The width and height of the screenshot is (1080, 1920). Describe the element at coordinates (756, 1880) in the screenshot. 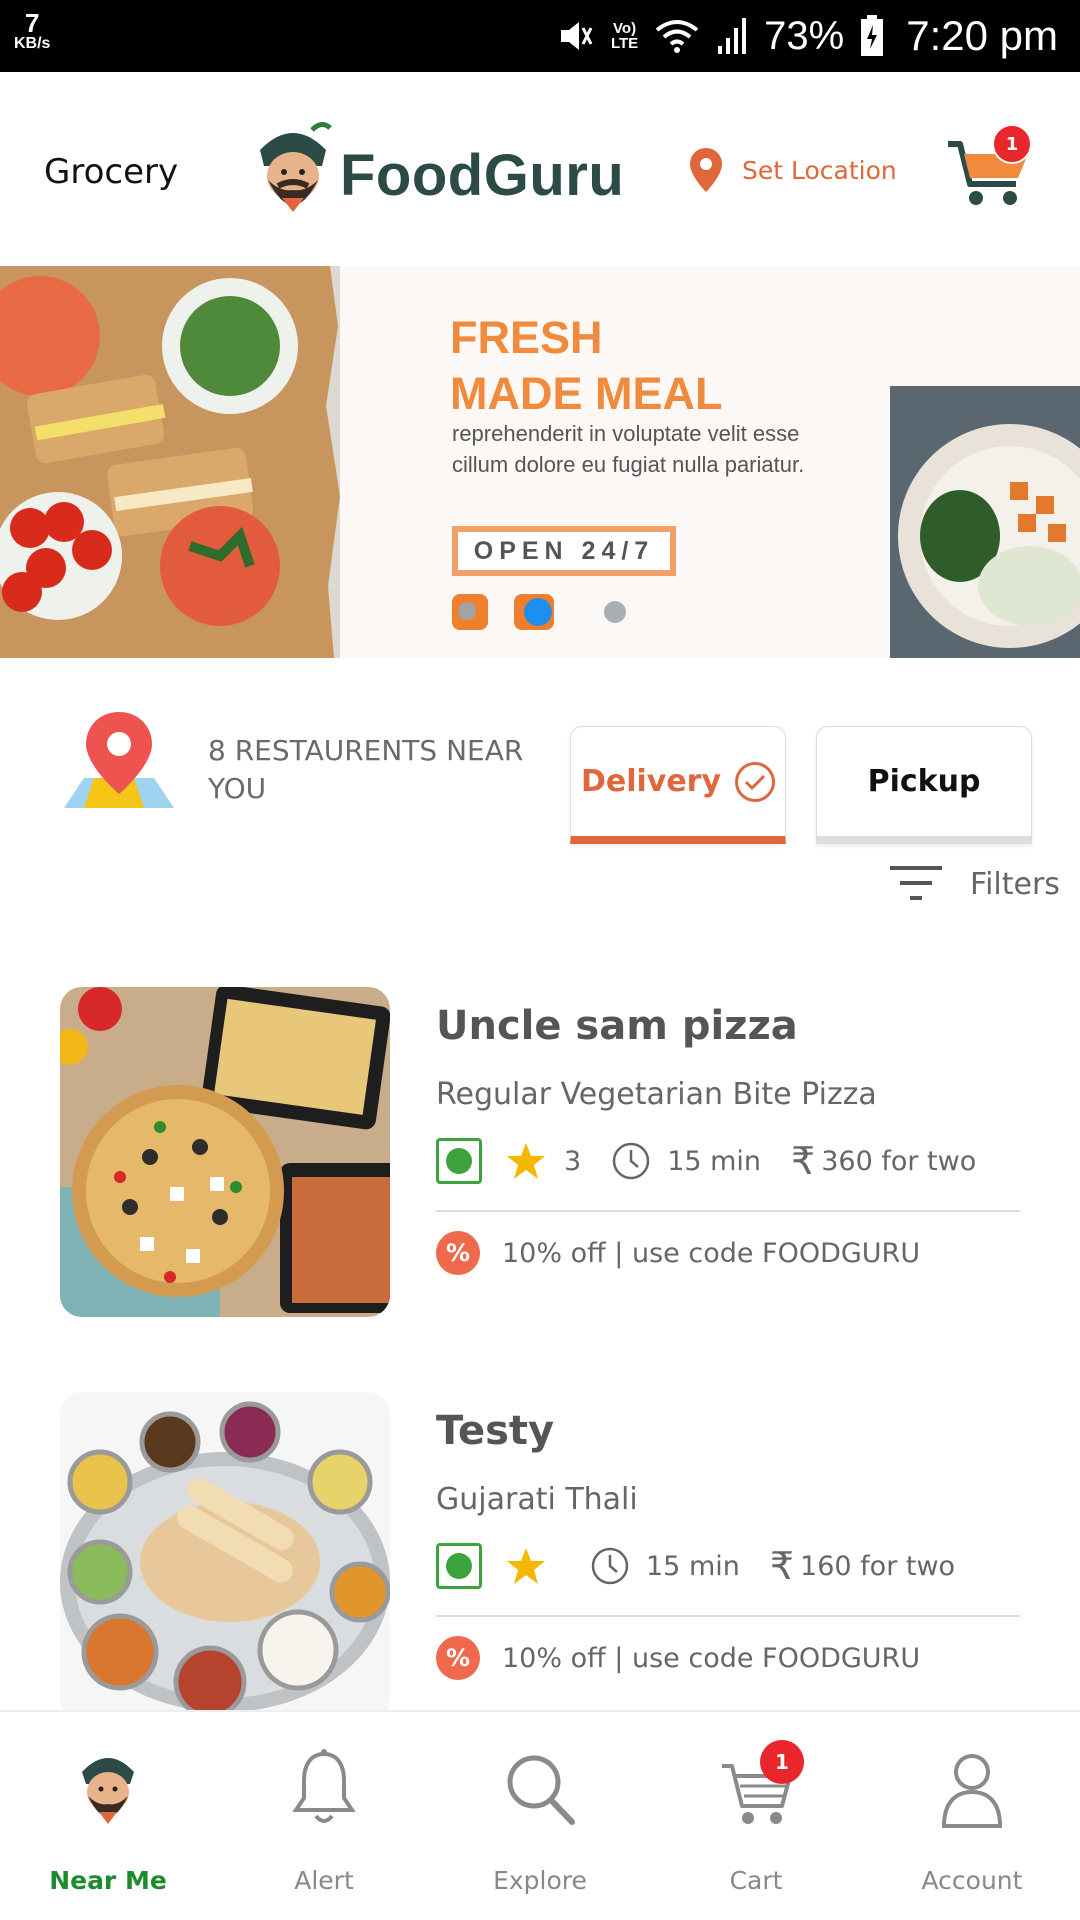

I see `nav-label: Cart` at that location.